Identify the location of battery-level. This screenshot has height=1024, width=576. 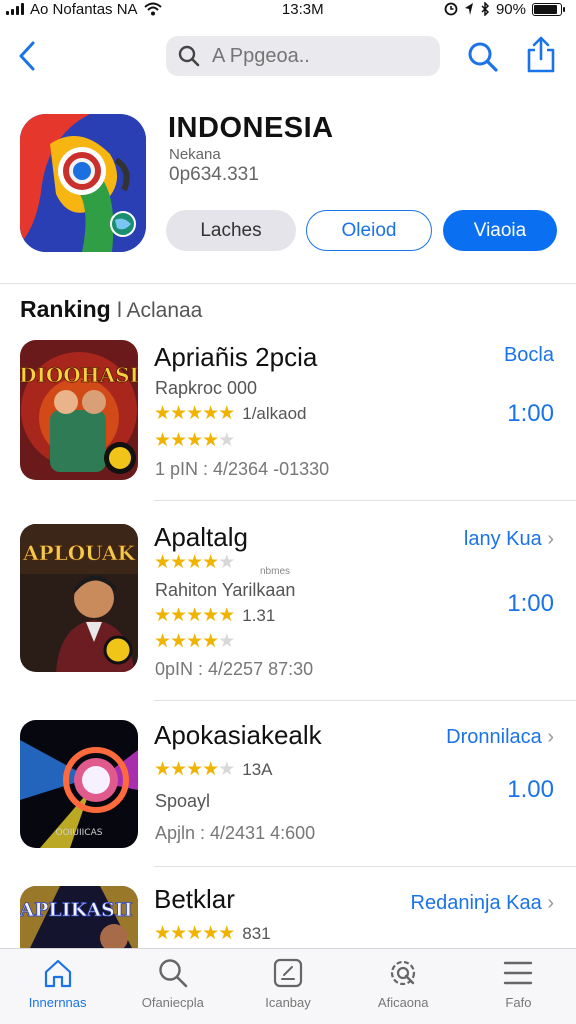
(545, 9).